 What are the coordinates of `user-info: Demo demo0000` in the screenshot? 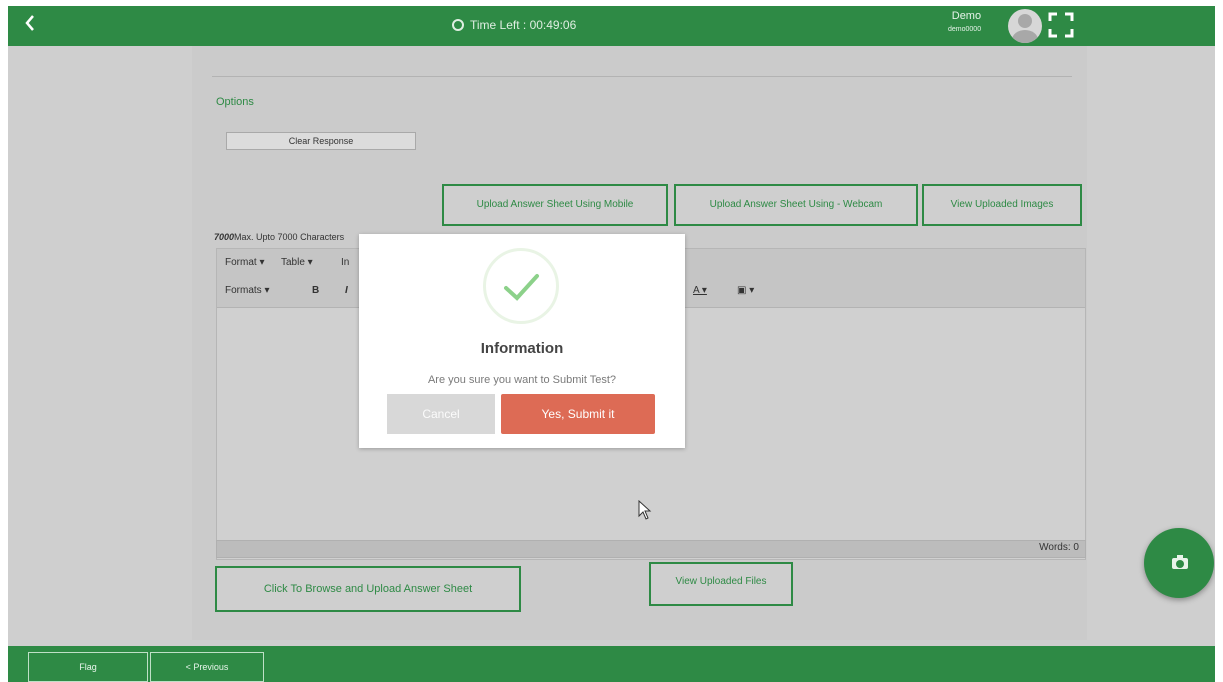 It's located at (964, 23).